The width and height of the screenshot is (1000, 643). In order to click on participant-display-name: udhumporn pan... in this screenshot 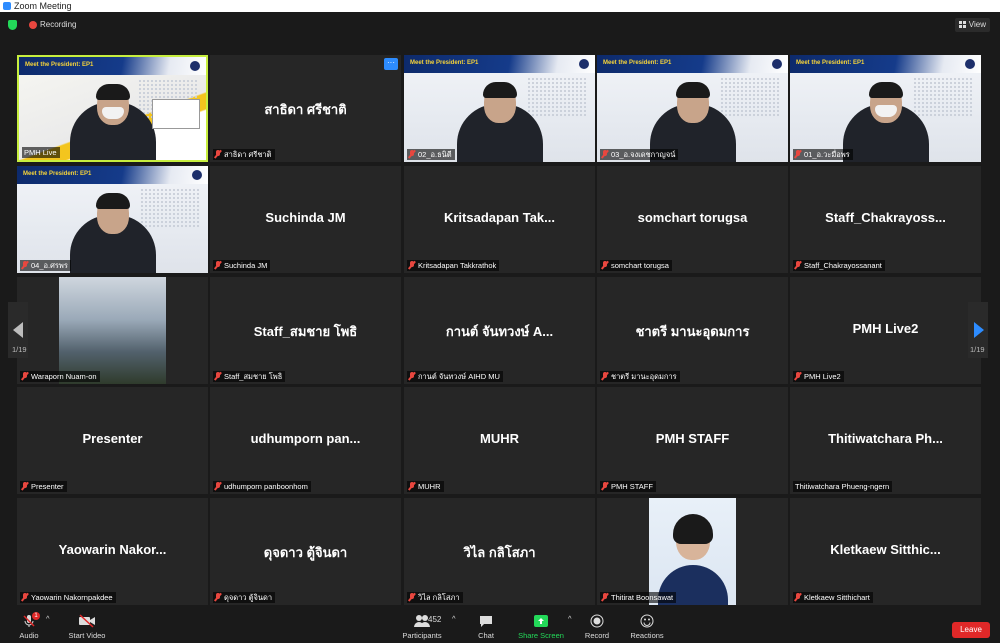, I will do `click(305, 438)`.